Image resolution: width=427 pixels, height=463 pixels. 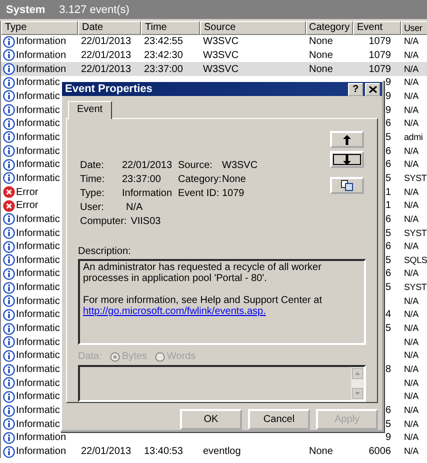 I want to click on table-row: Information 22/01/2013 23:42:30 W3SVC None 1079 N/A, so click(x=214, y=55).